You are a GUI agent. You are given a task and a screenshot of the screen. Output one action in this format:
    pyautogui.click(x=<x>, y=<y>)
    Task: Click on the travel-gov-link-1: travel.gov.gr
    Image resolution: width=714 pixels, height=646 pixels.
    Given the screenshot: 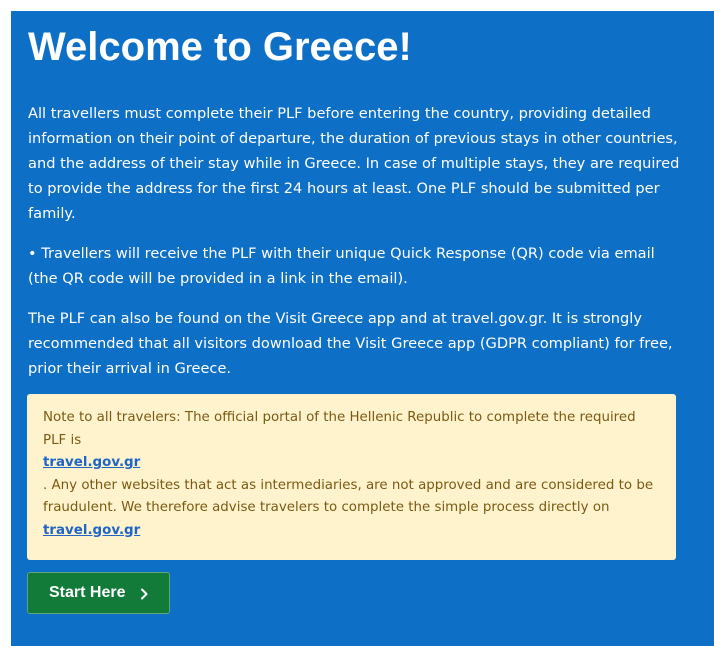 What is the action you would take?
    pyautogui.click(x=351, y=463)
    